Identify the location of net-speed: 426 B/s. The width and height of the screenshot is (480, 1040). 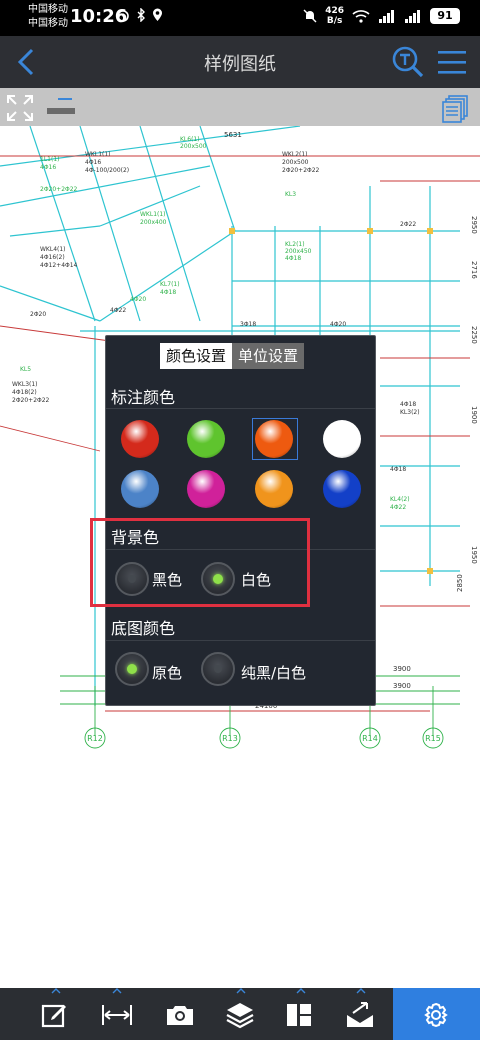
(334, 16).